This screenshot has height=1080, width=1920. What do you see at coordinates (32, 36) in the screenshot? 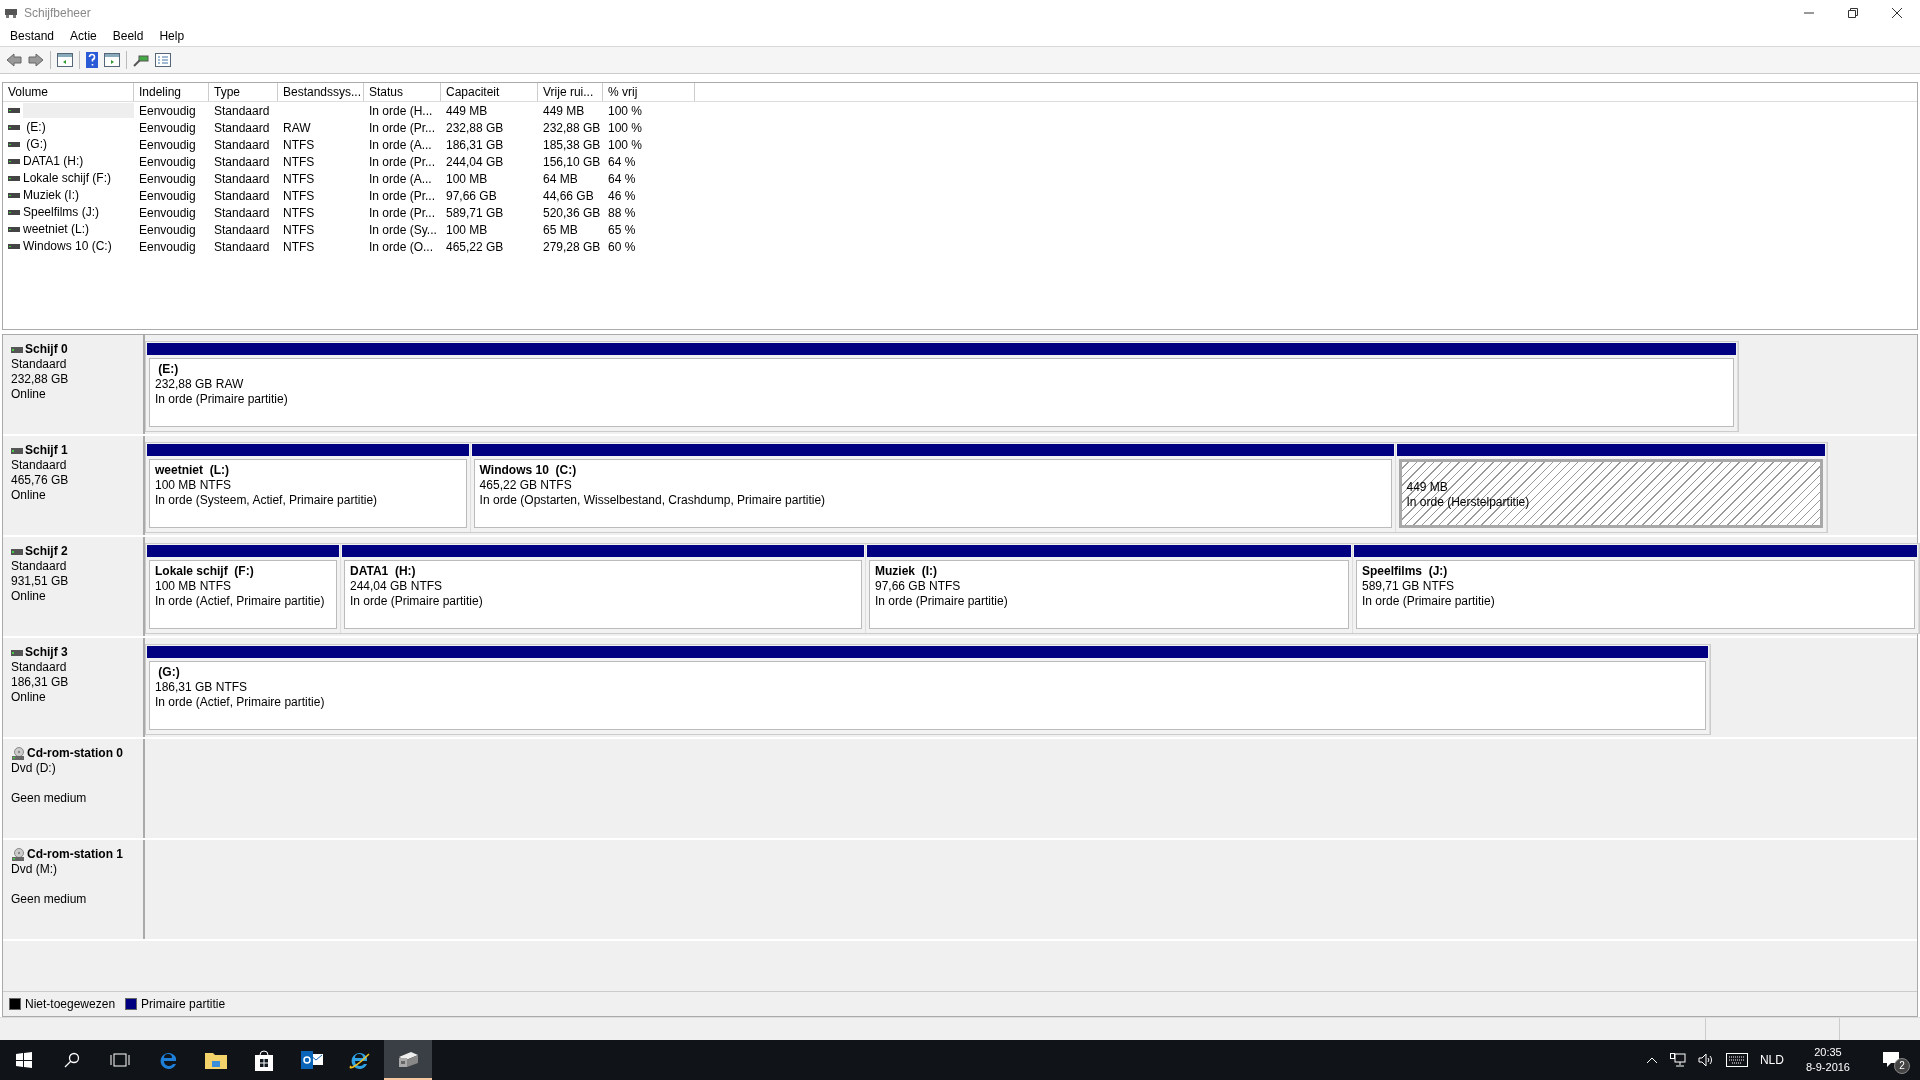
I see `menu-item: Bestand` at bounding box center [32, 36].